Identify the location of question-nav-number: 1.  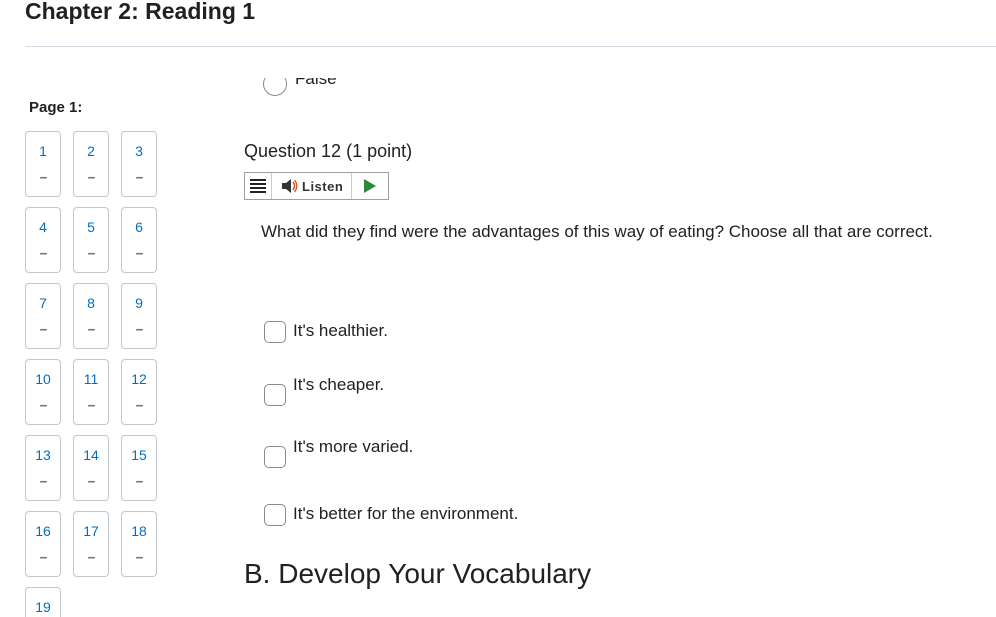
(43, 151).